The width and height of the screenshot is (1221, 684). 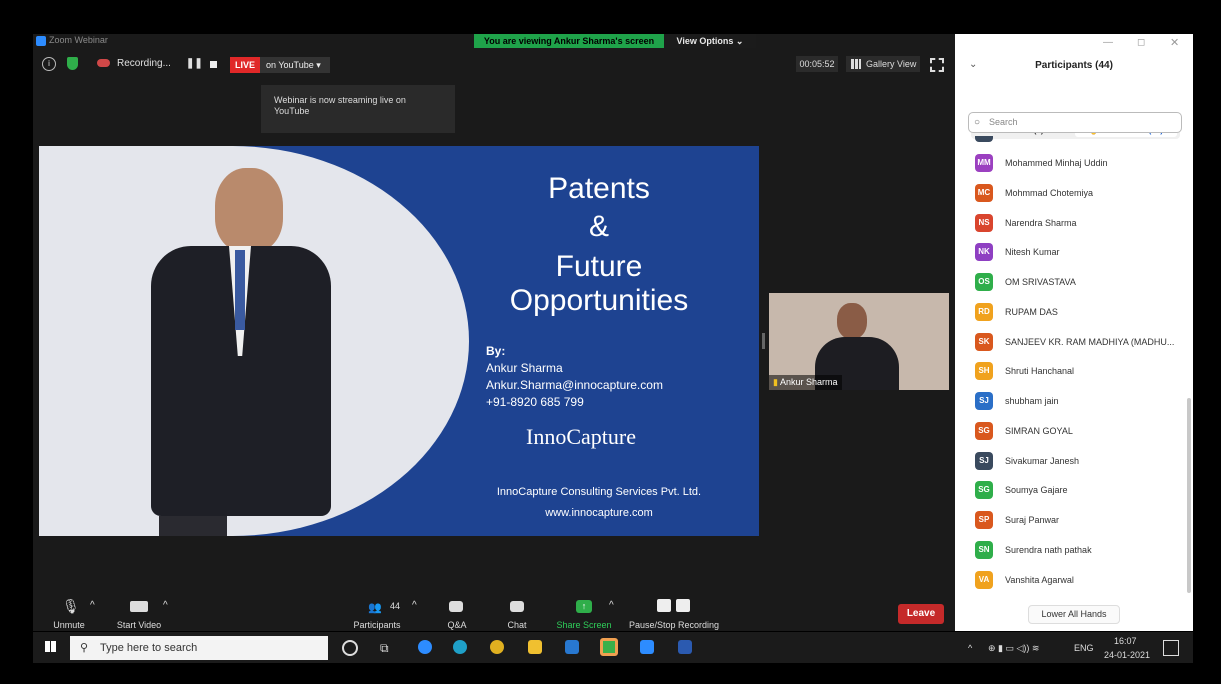 I want to click on search-icon: ⚲, so click(x=84, y=648).